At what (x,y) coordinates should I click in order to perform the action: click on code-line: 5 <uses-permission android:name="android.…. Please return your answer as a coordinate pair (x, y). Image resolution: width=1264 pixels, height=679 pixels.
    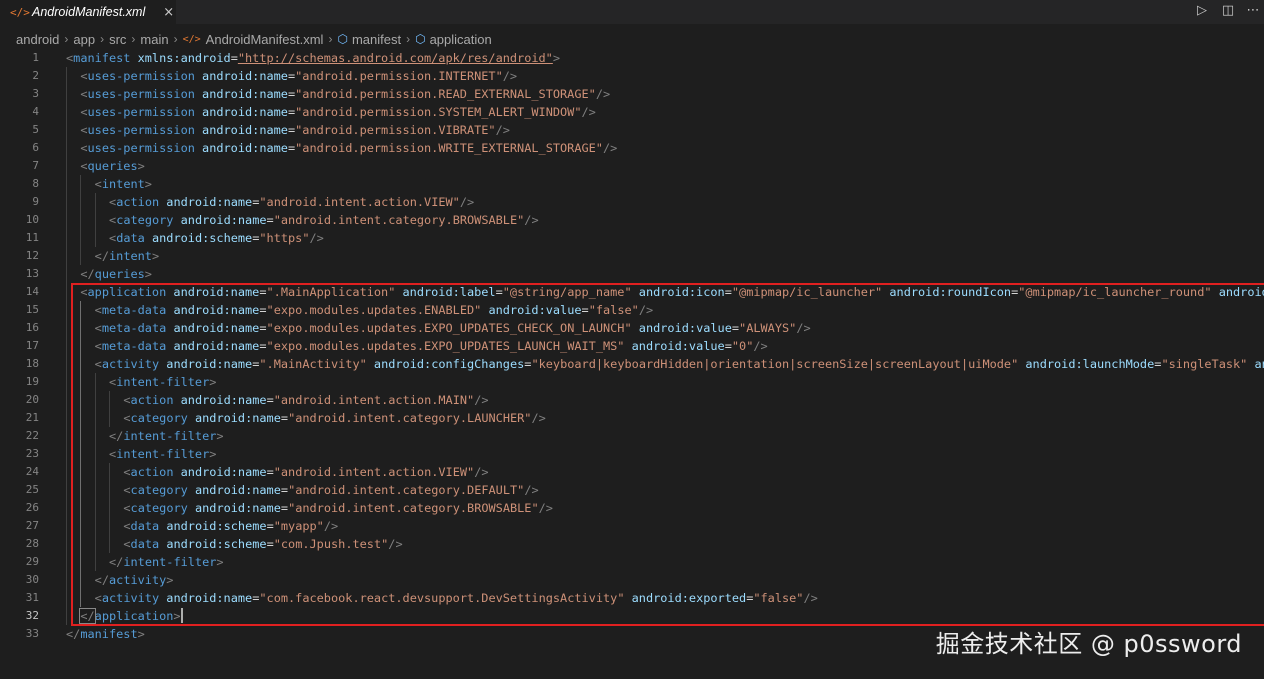
    Looking at the image, I should click on (632, 130).